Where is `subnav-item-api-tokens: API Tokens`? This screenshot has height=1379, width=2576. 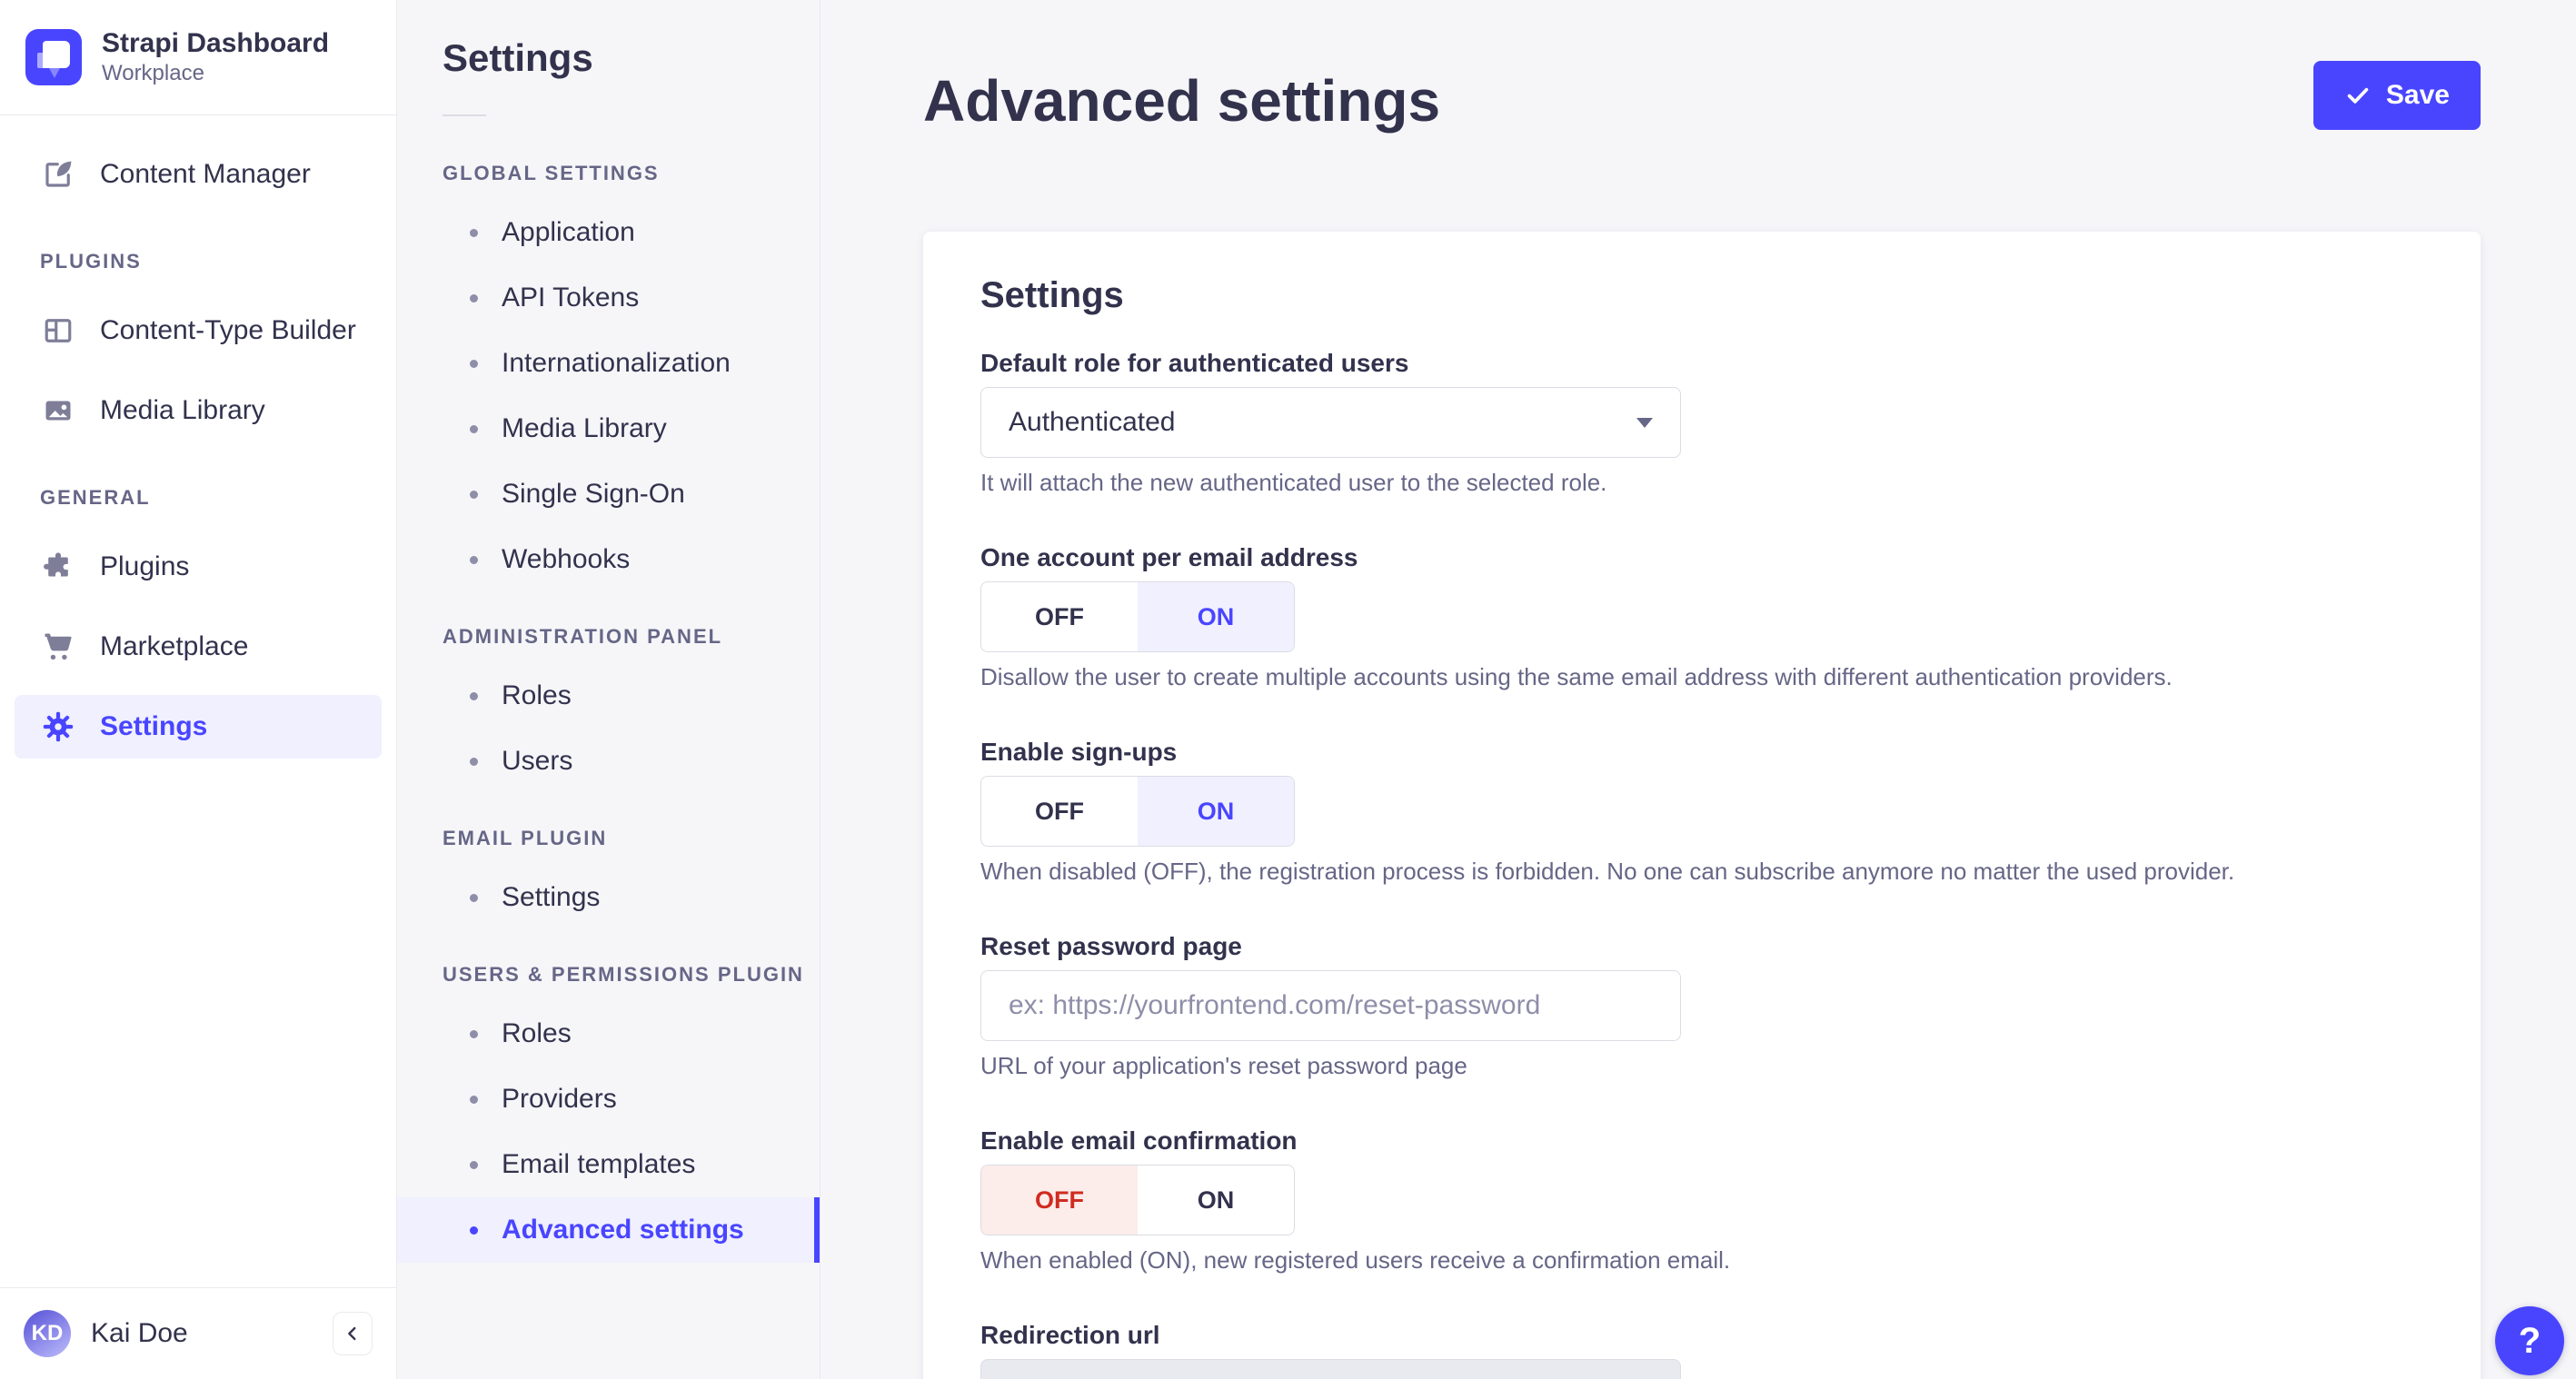
subnav-item-api-tokens: API Tokens is located at coordinates (608, 298).